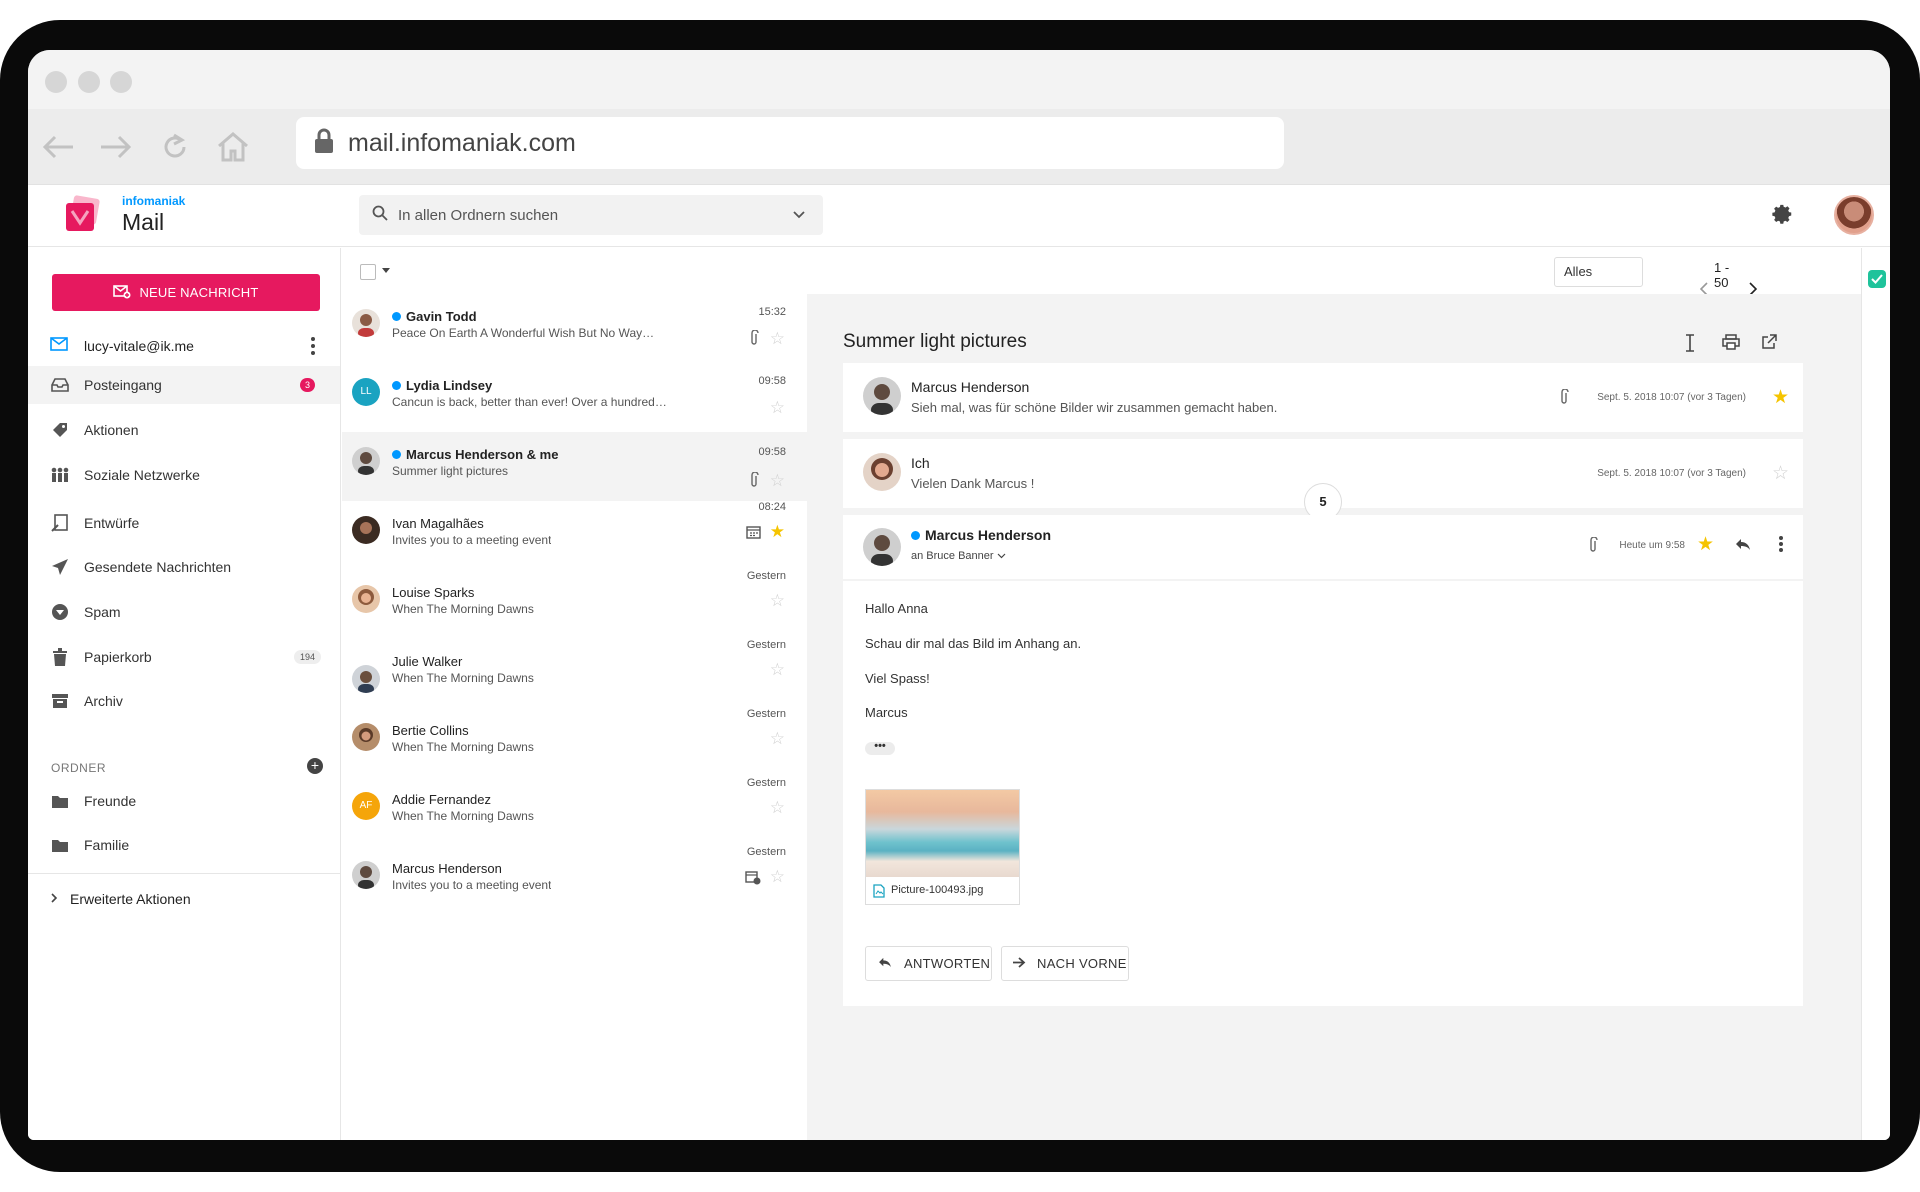 The width and height of the screenshot is (1920, 1192). What do you see at coordinates (1743, 547) in the screenshot?
I see `reply-icon` at bounding box center [1743, 547].